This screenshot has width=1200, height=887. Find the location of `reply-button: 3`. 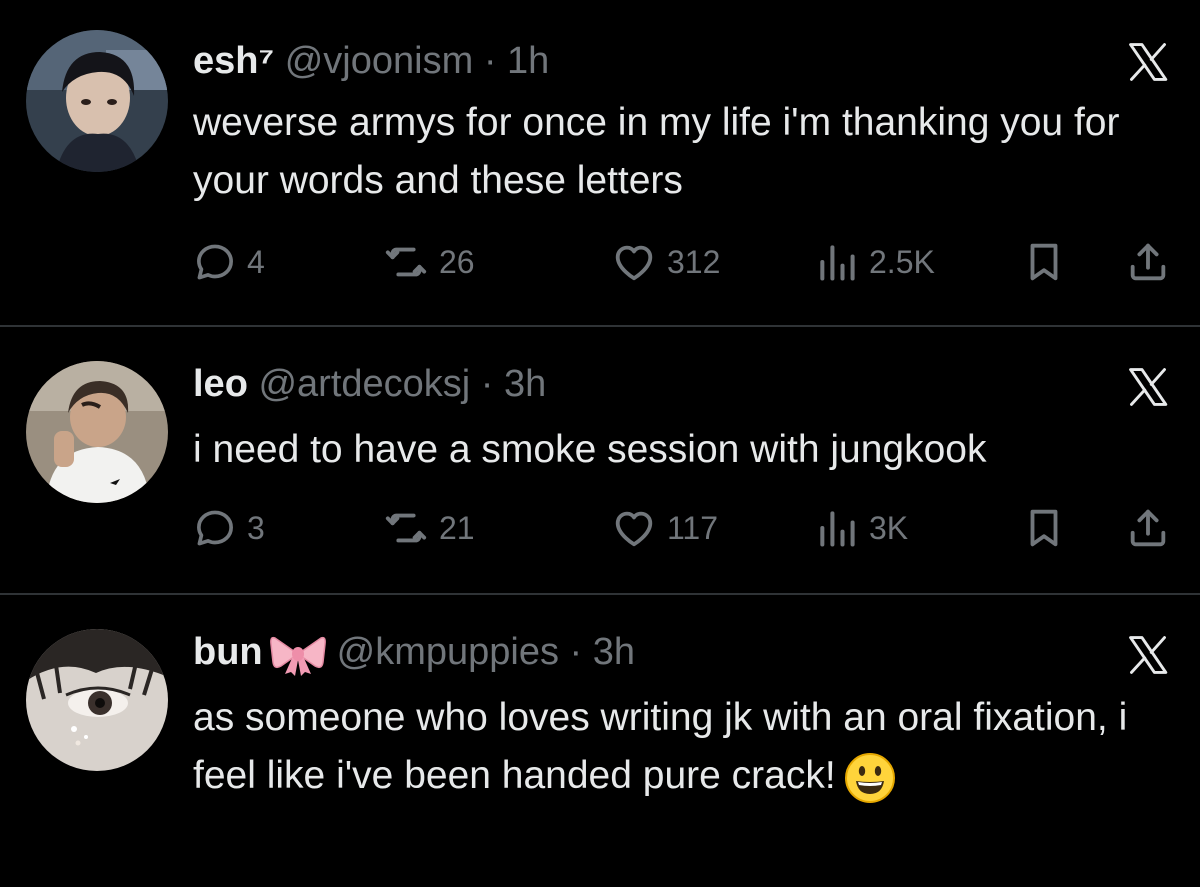

reply-button: 3 is located at coordinates (229, 528).